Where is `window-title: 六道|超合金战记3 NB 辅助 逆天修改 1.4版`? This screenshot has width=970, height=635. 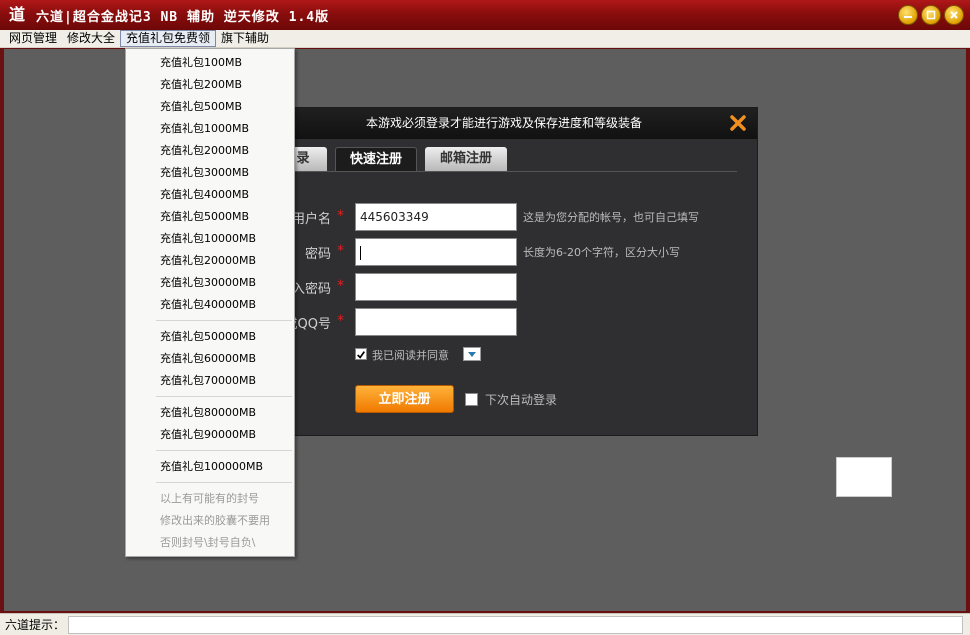
window-title: 六道|超合金战记3 NB 辅助 逆天修改 1.4版 is located at coordinates (183, 17).